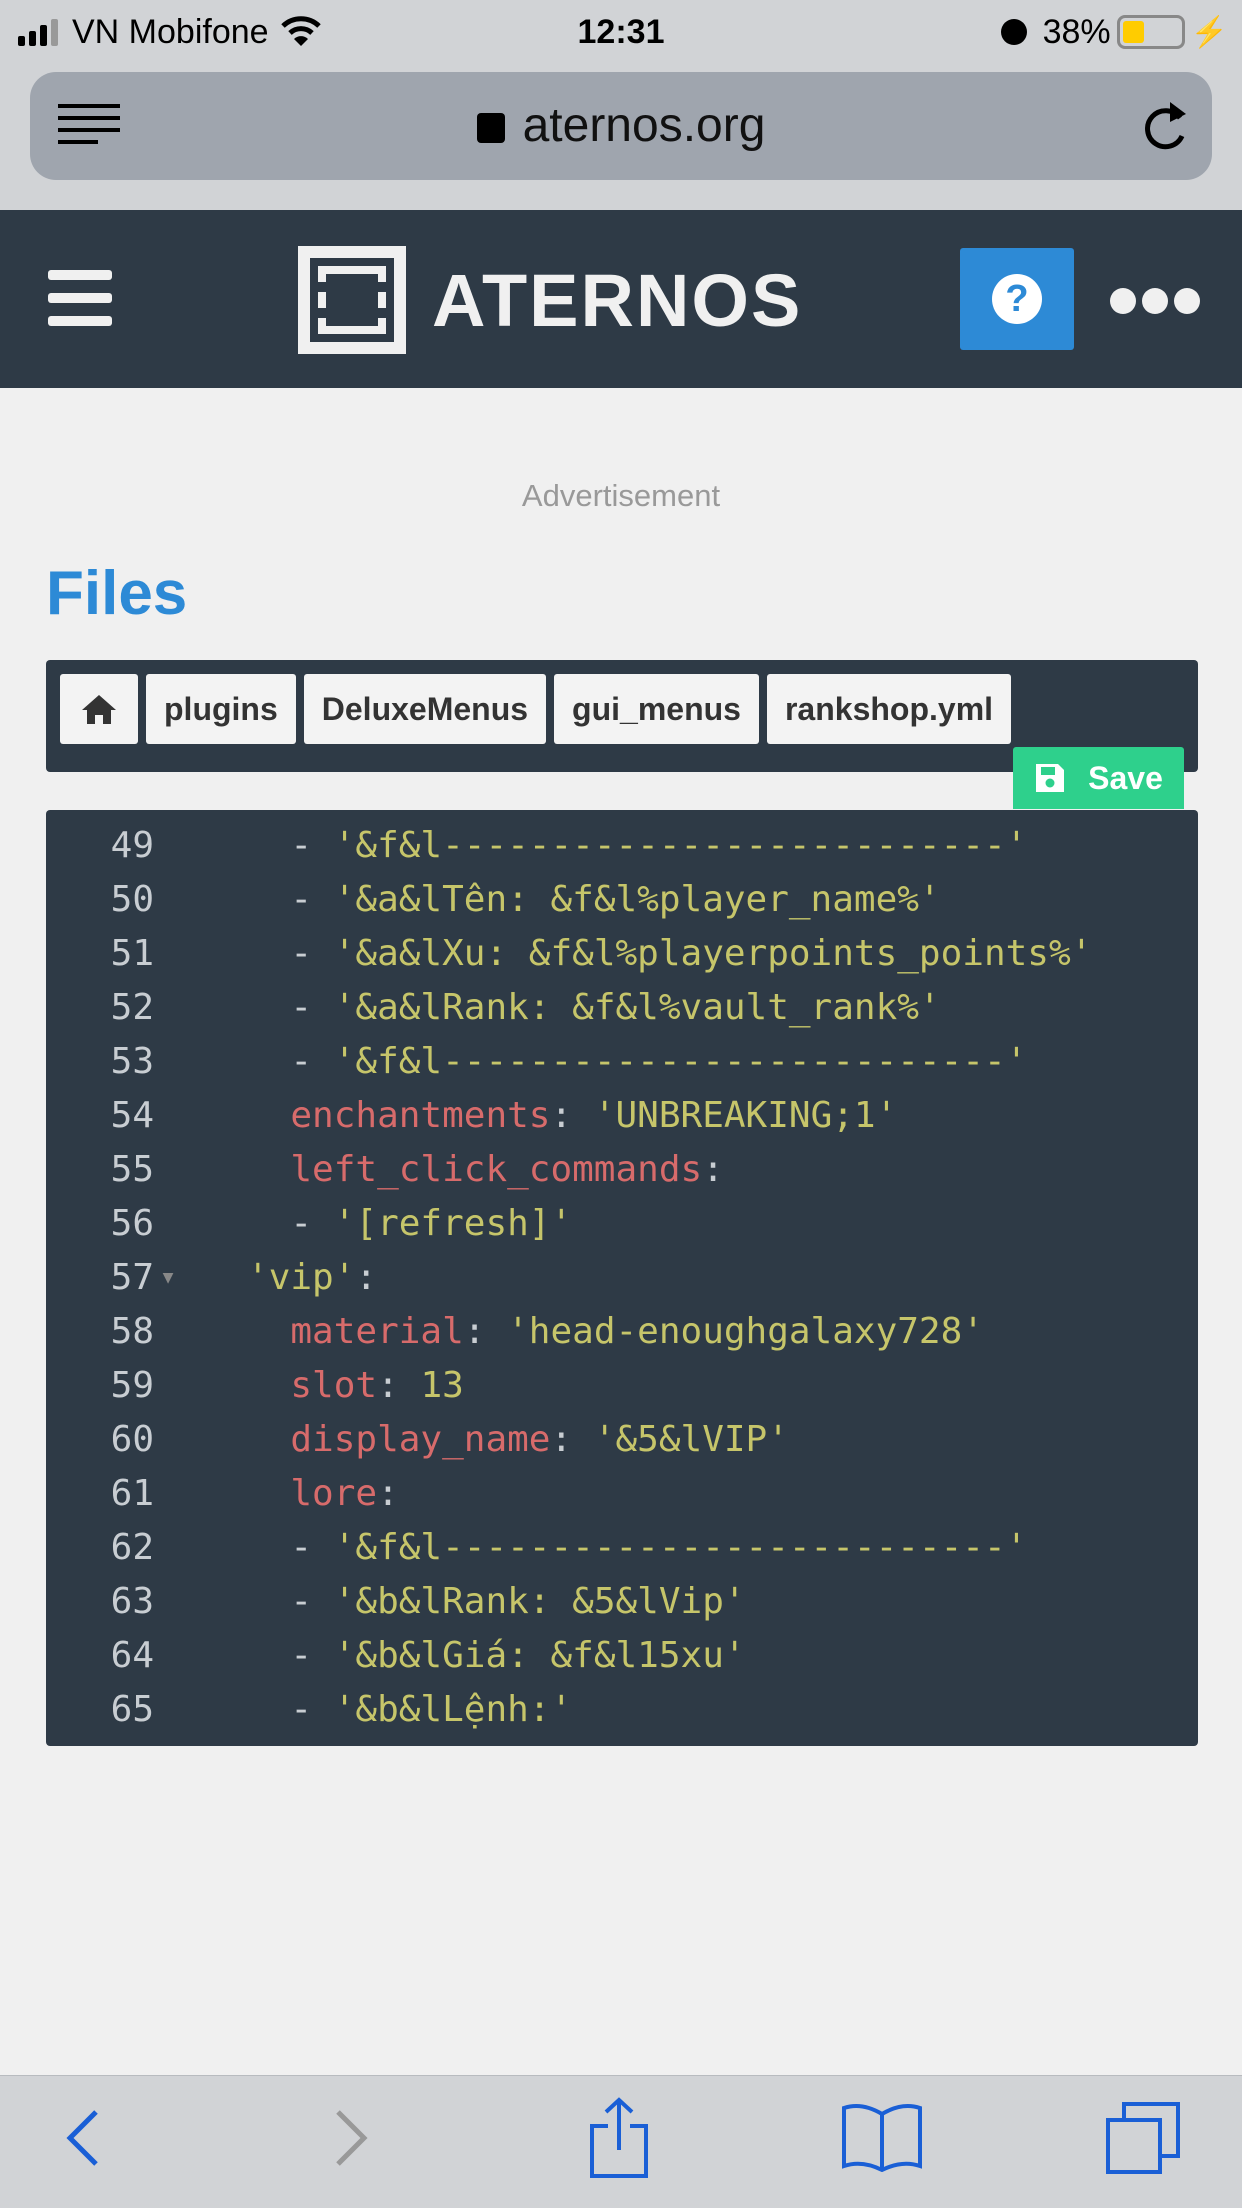  I want to click on code-token: '&a&lRank: &f&l%vault_rank%', so click(637, 1007).